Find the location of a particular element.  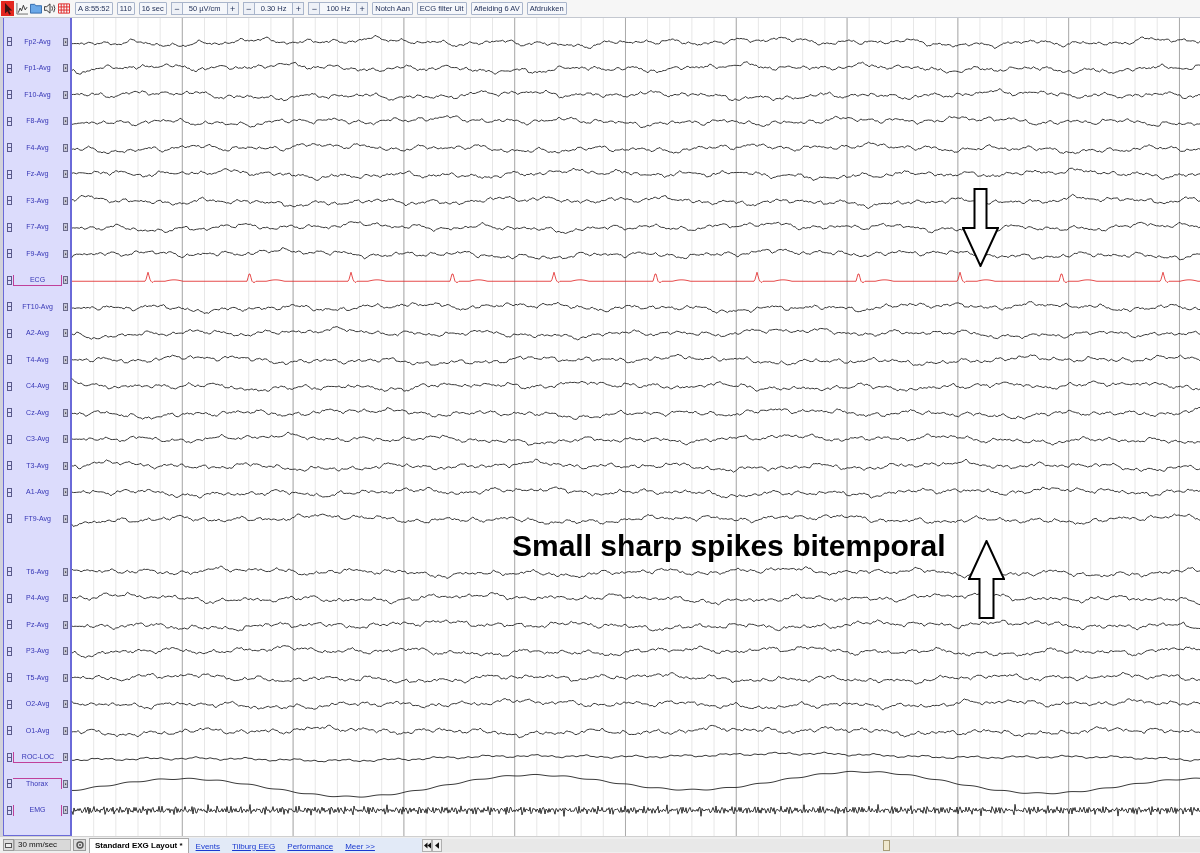

gear-icon is located at coordinates (79, 845).